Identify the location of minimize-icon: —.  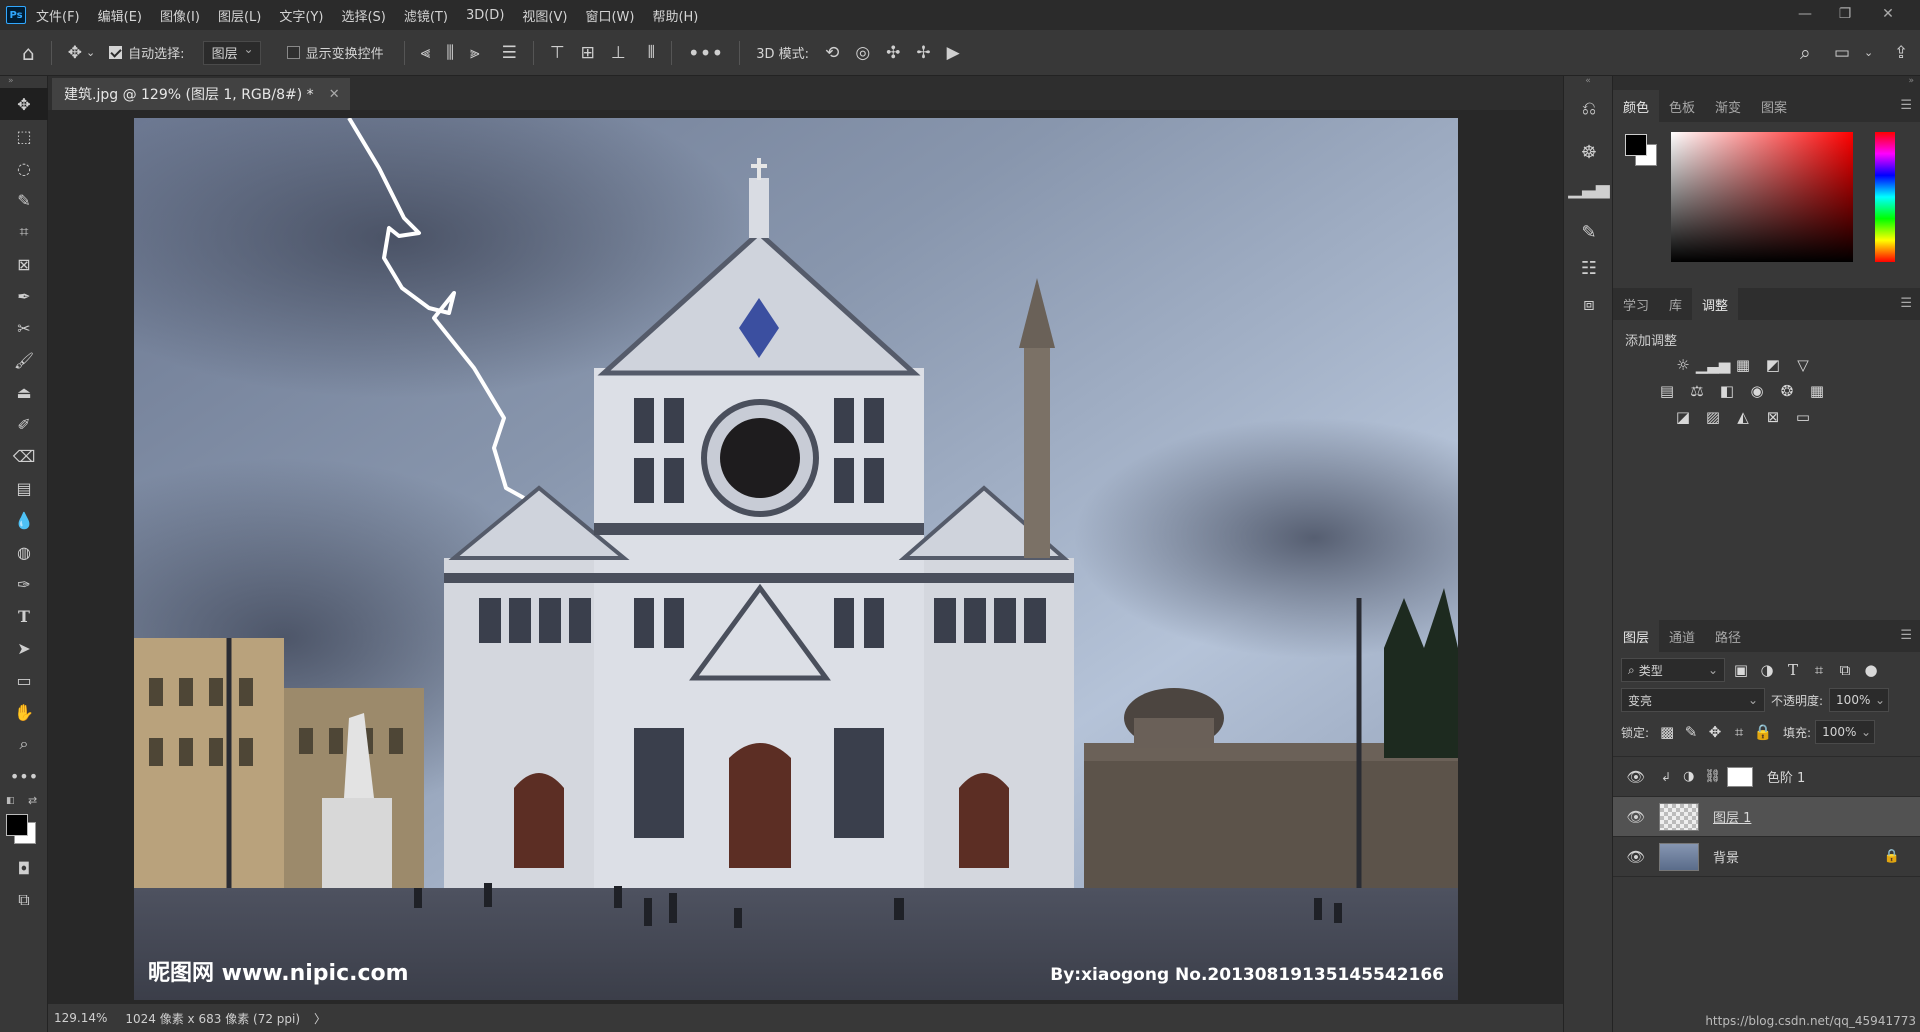
(1805, 14).